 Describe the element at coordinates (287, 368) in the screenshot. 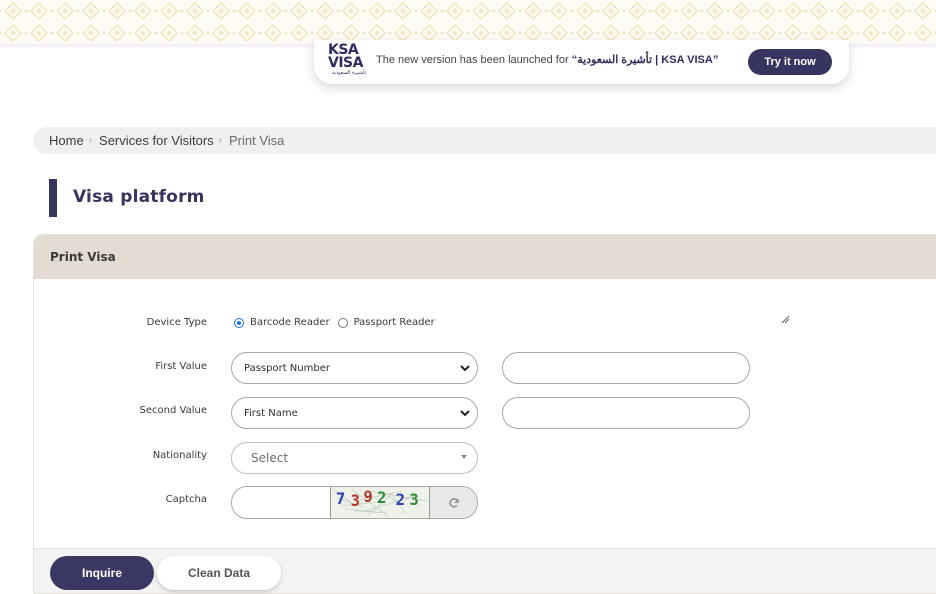

I see `first-value-selected: Passport Number` at that location.